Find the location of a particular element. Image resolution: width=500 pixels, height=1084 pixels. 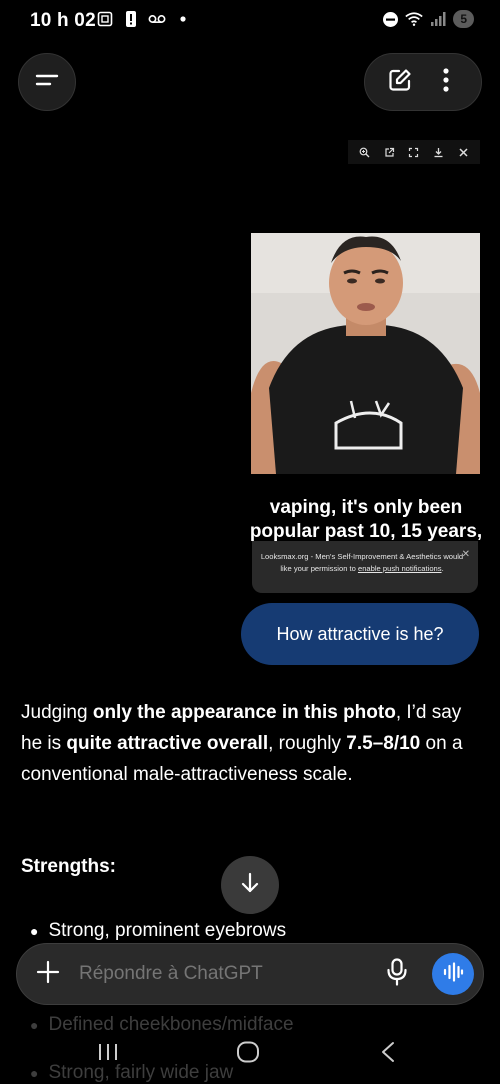

list-item-text: Strong, prominent eyebrows is located at coordinates (167, 930).